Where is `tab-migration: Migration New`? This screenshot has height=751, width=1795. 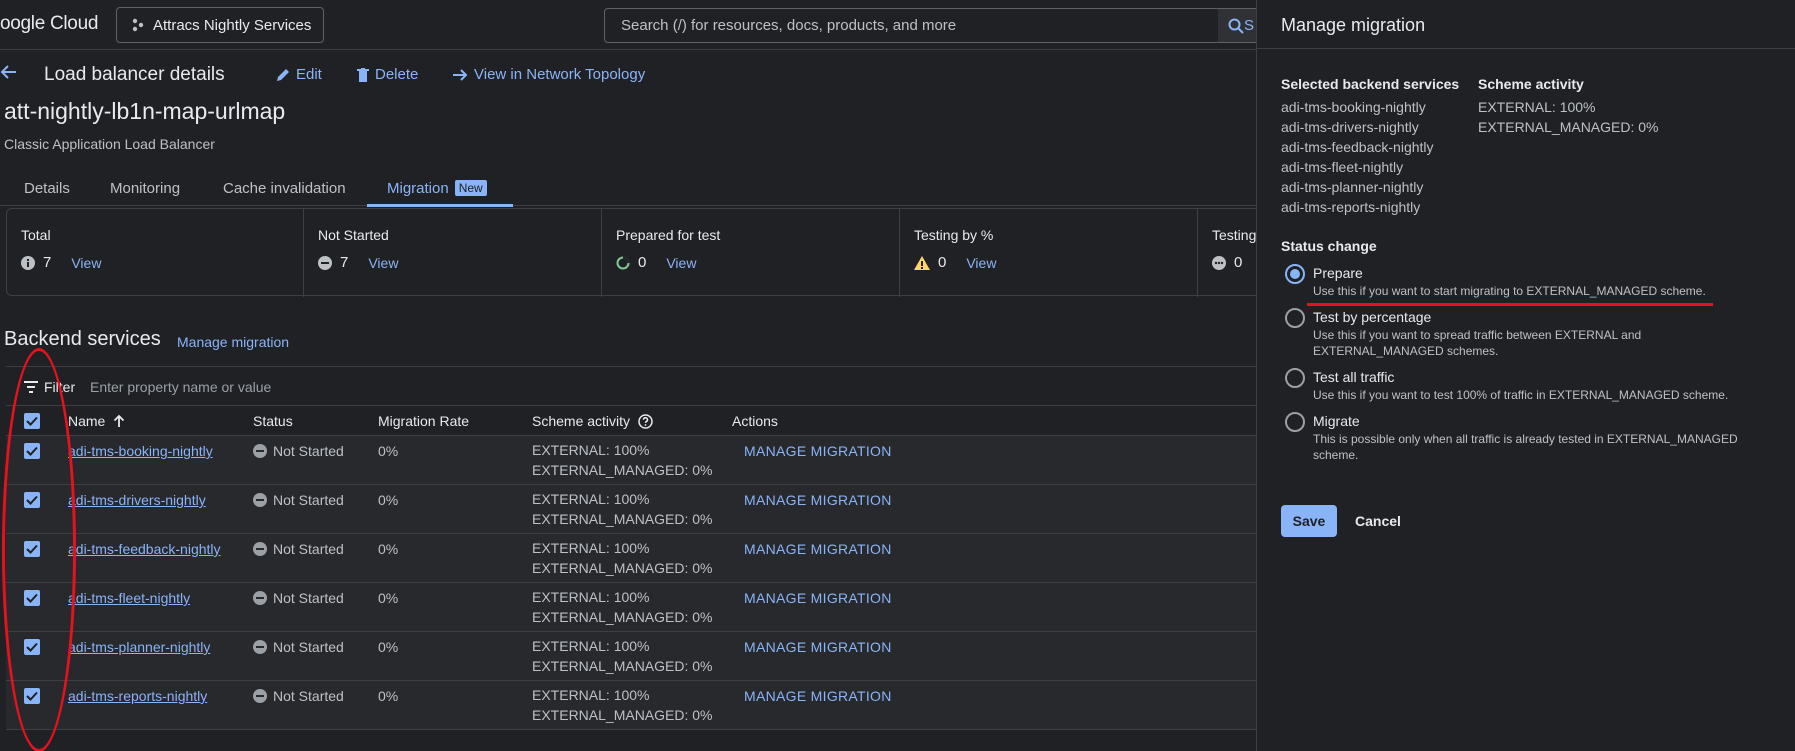
tab-migration: Migration New is located at coordinates (437, 188).